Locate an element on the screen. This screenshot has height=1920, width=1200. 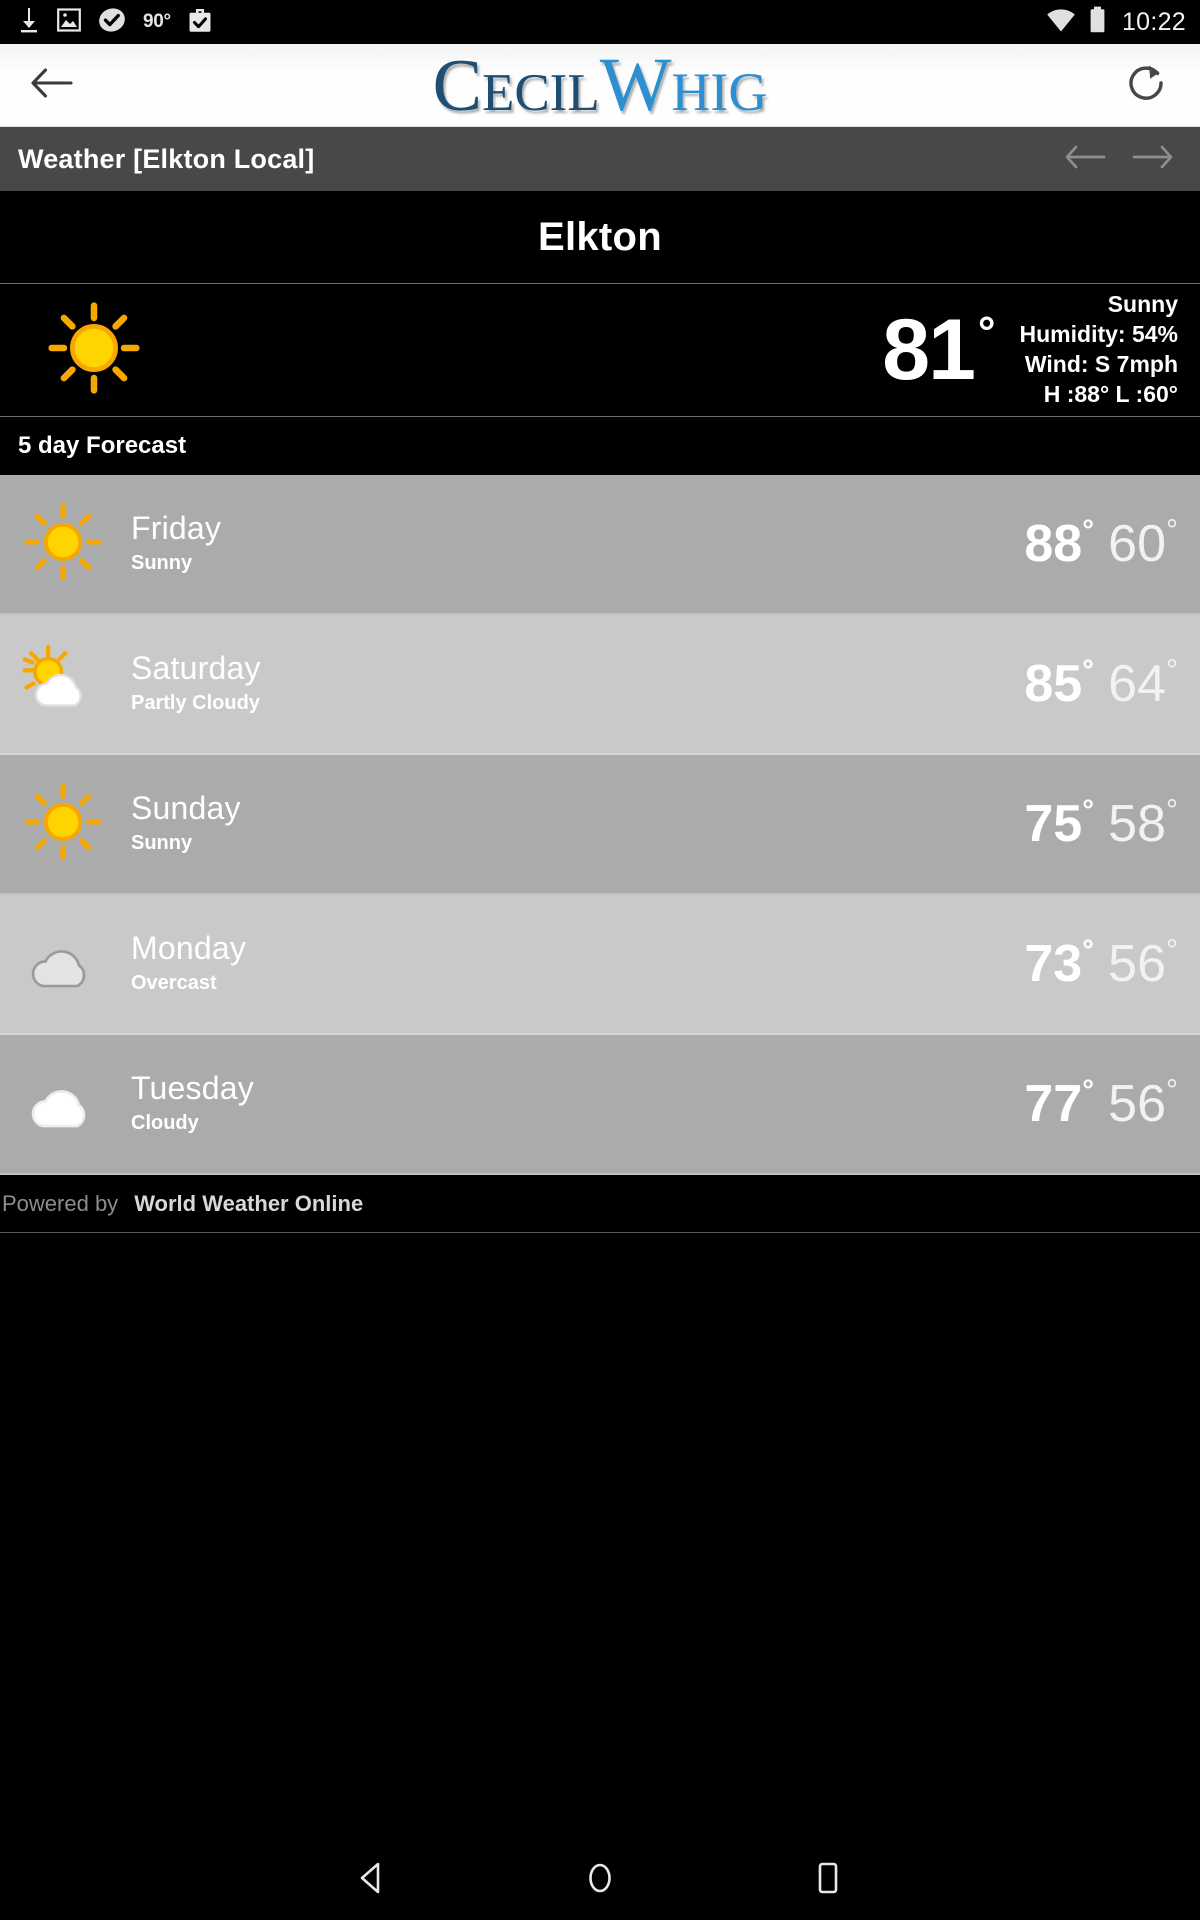
forecast-condition: Overcast is located at coordinates (174, 982).